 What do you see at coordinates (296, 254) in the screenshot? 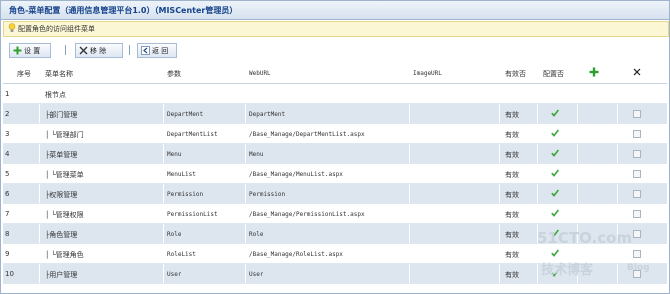
I see `row-weburl: /Base_Manage/RoleList.aspx` at bounding box center [296, 254].